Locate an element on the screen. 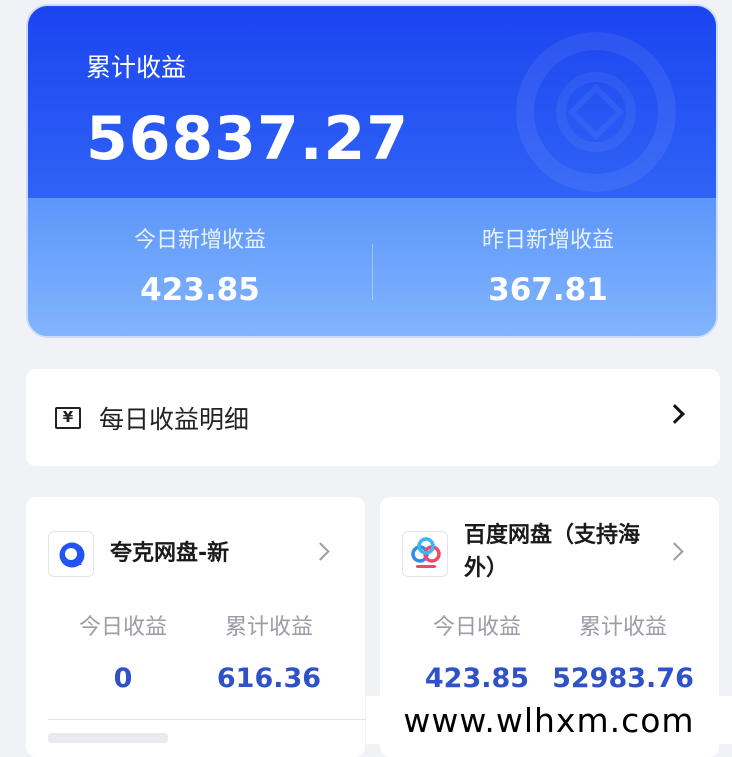 The height and width of the screenshot is (757, 732). yesterday-earnings-block: 昨日新增收益 367.81 is located at coordinates (548, 265).